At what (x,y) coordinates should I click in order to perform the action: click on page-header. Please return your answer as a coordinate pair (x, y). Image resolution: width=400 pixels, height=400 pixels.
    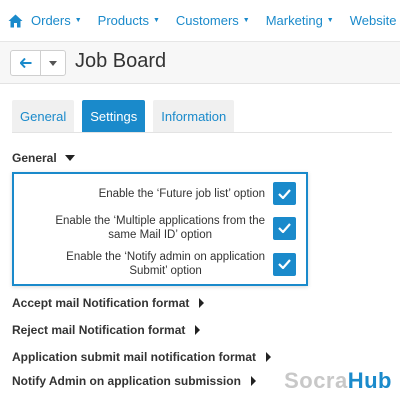
    Looking at the image, I should click on (200, 63).